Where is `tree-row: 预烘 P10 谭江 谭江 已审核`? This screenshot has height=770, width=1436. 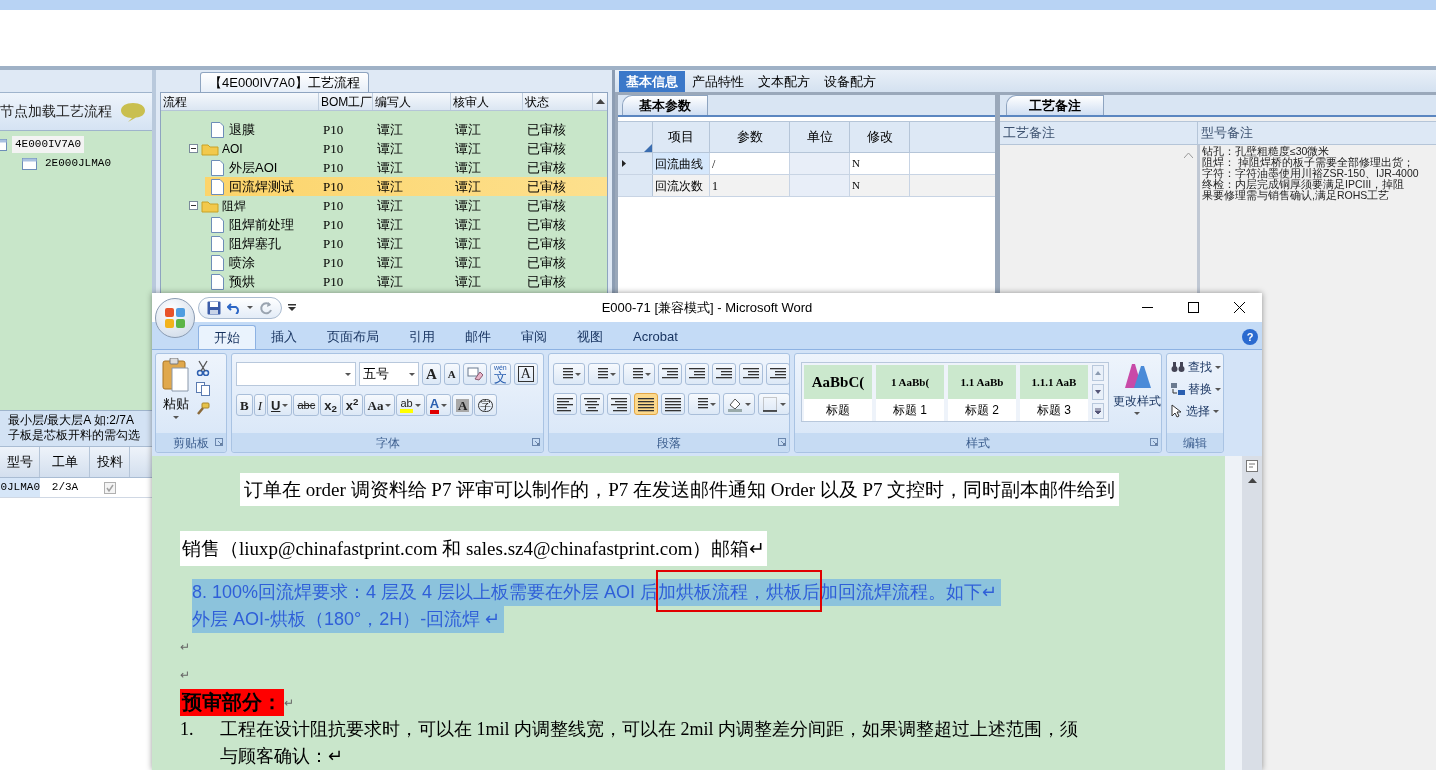
tree-row: 预烘 P10 谭江 谭江 已审核 is located at coordinates (384, 281).